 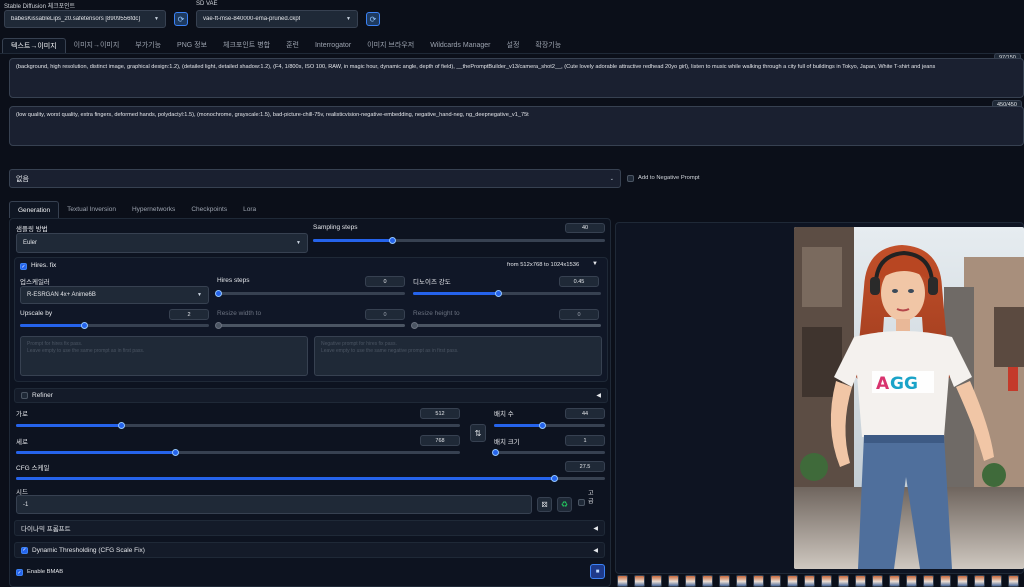 What do you see at coordinates (390, 45) in the screenshot?
I see `tab-image-browser: 이미지 브라우저` at bounding box center [390, 45].